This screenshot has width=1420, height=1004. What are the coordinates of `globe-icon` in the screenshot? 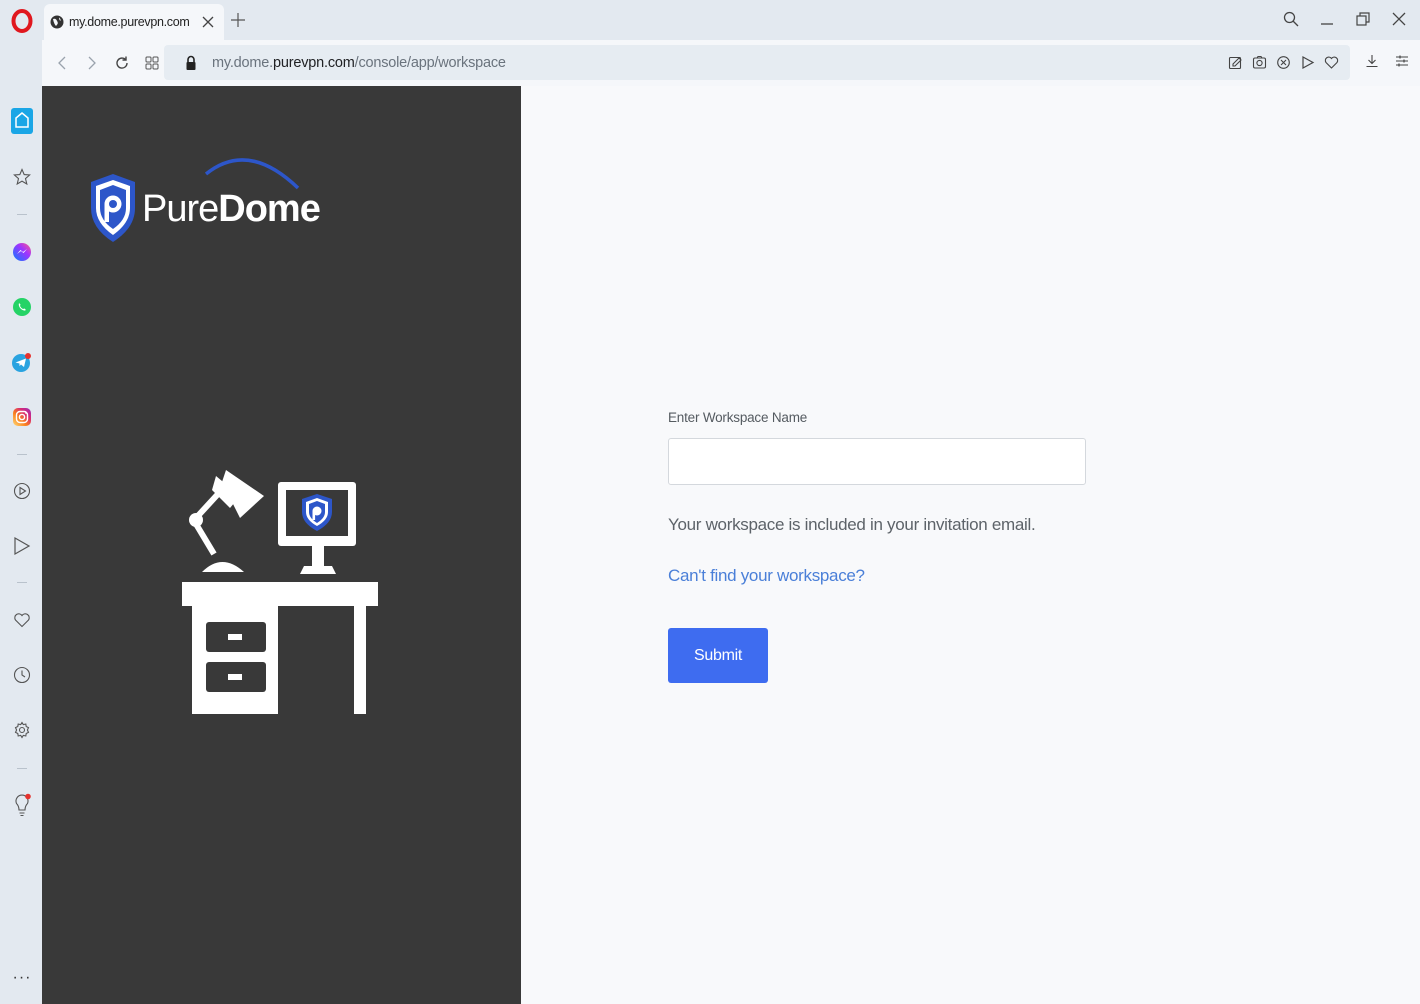 It's located at (57, 22).